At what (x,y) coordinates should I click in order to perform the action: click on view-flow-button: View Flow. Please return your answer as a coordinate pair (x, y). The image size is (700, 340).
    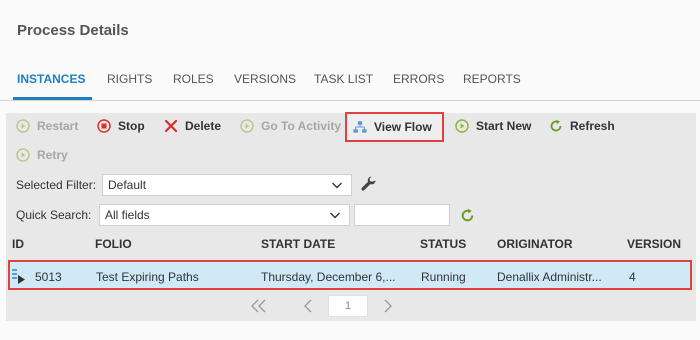
    Looking at the image, I should click on (394, 127).